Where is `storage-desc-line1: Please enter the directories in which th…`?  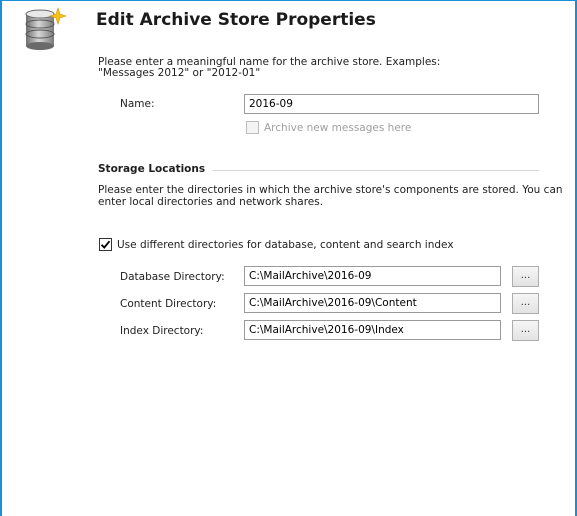 storage-desc-line1: Please enter the directories in which th… is located at coordinates (330, 190).